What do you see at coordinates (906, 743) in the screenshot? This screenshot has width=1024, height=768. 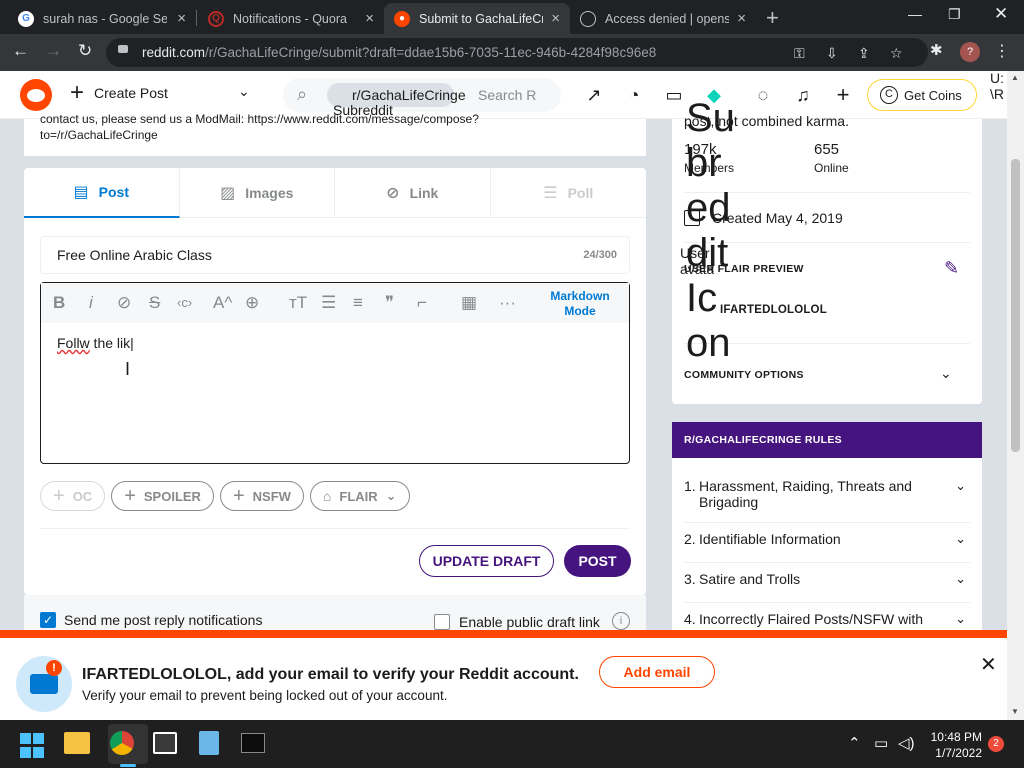 I see `volume-icon: ◁)` at bounding box center [906, 743].